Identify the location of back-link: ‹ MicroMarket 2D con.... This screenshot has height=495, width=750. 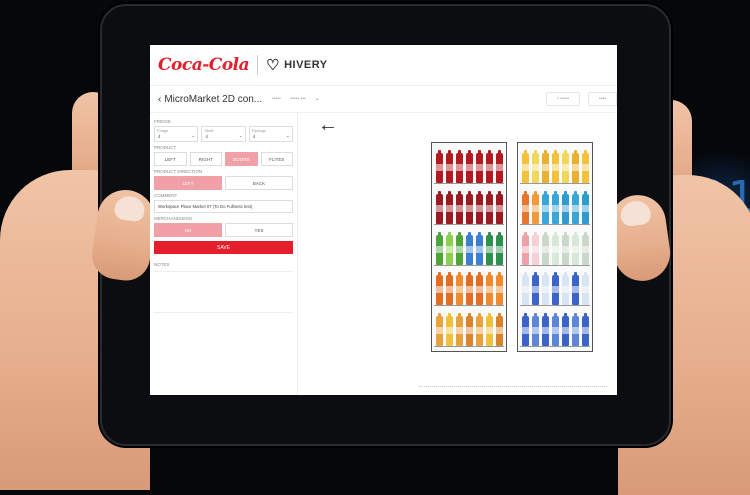
(210, 99).